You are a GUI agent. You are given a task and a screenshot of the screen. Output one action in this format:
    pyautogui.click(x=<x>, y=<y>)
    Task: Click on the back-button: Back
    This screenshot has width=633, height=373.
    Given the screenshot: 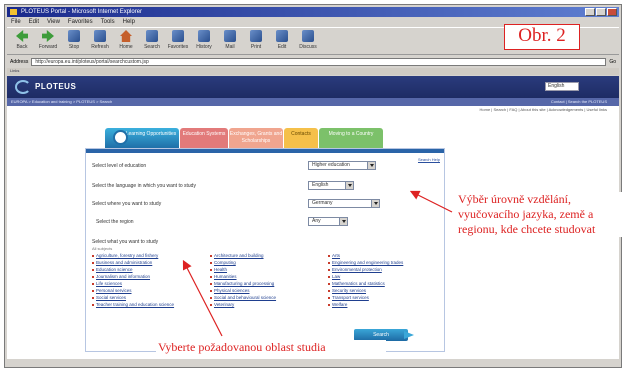 What is the action you would take?
    pyautogui.click(x=22, y=42)
    